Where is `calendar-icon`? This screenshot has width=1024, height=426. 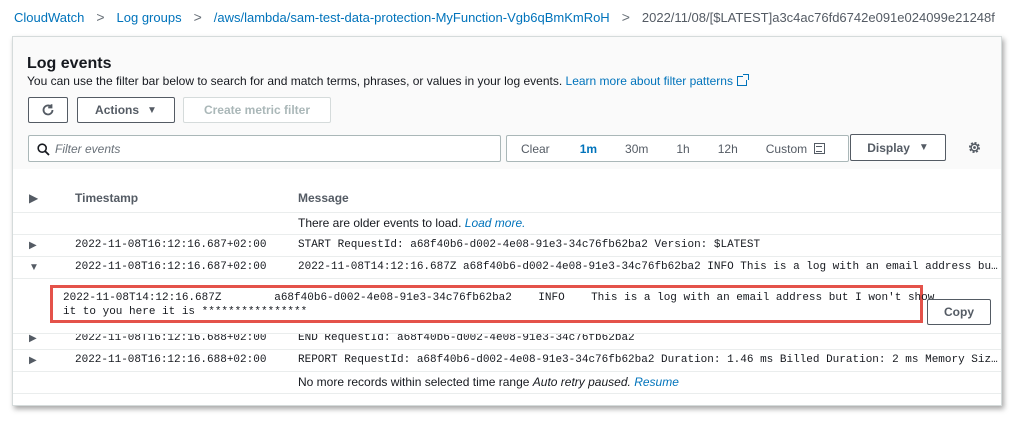
calendar-icon is located at coordinates (820, 148).